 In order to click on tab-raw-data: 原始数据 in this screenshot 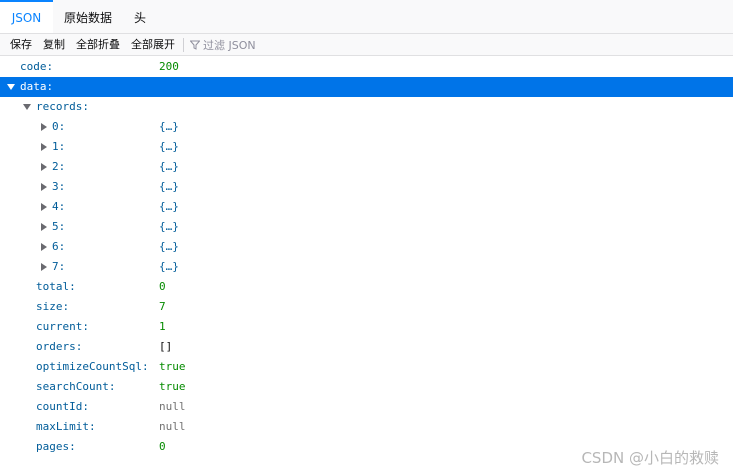, I will do `click(88, 16)`.